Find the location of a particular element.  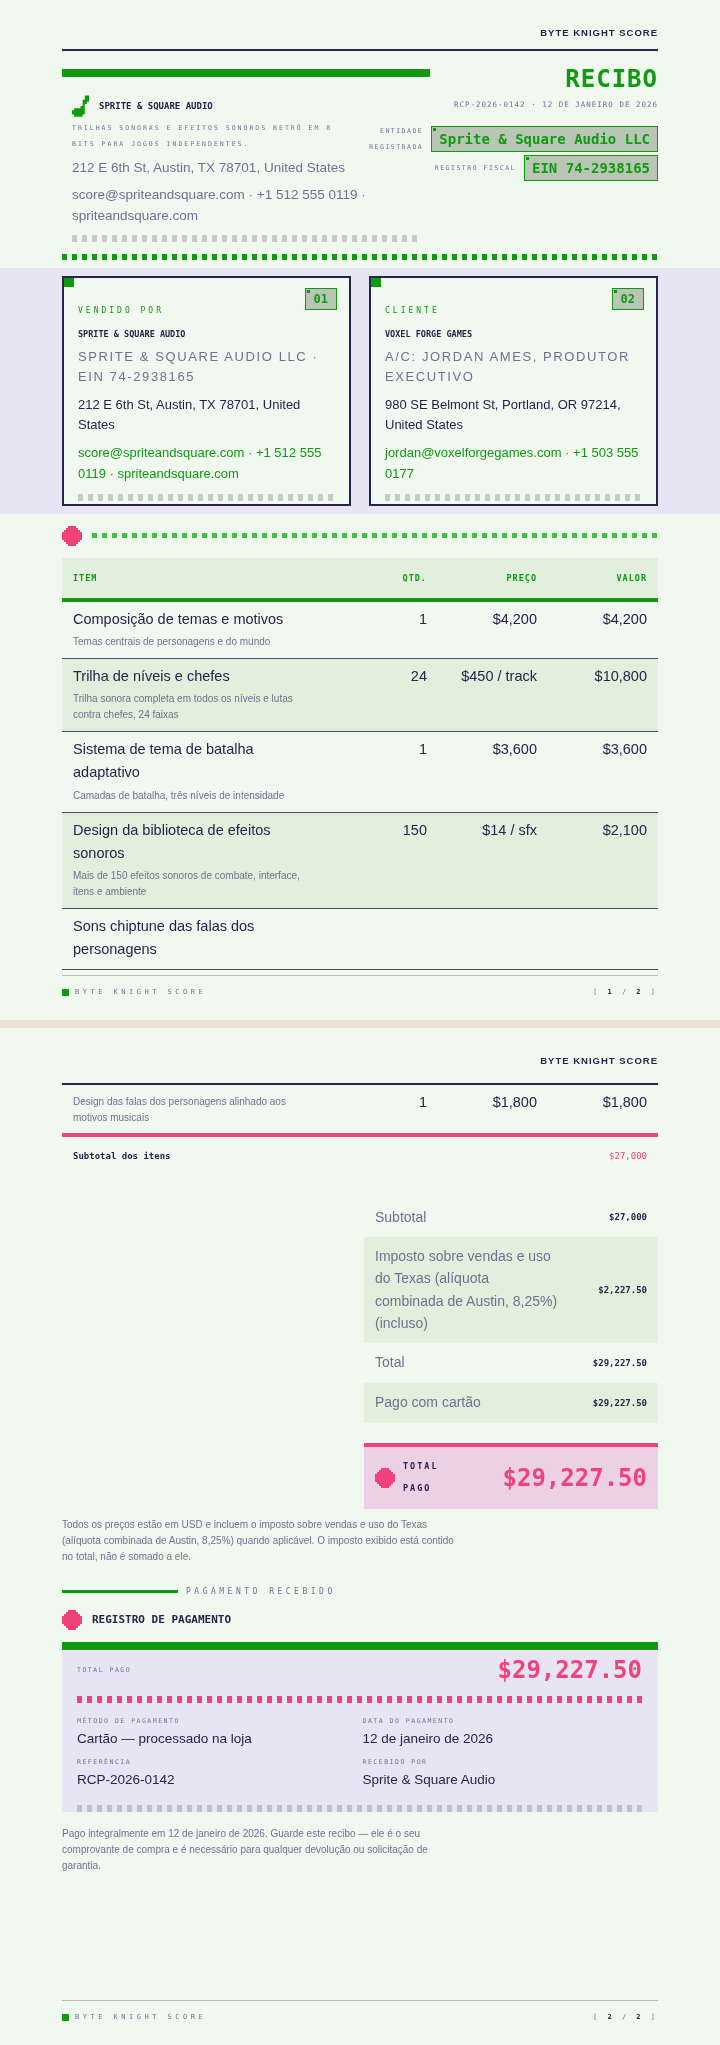

party-contact: jordan@voxelforgegames.com · +1 503 555 0177 is located at coordinates (512, 463).